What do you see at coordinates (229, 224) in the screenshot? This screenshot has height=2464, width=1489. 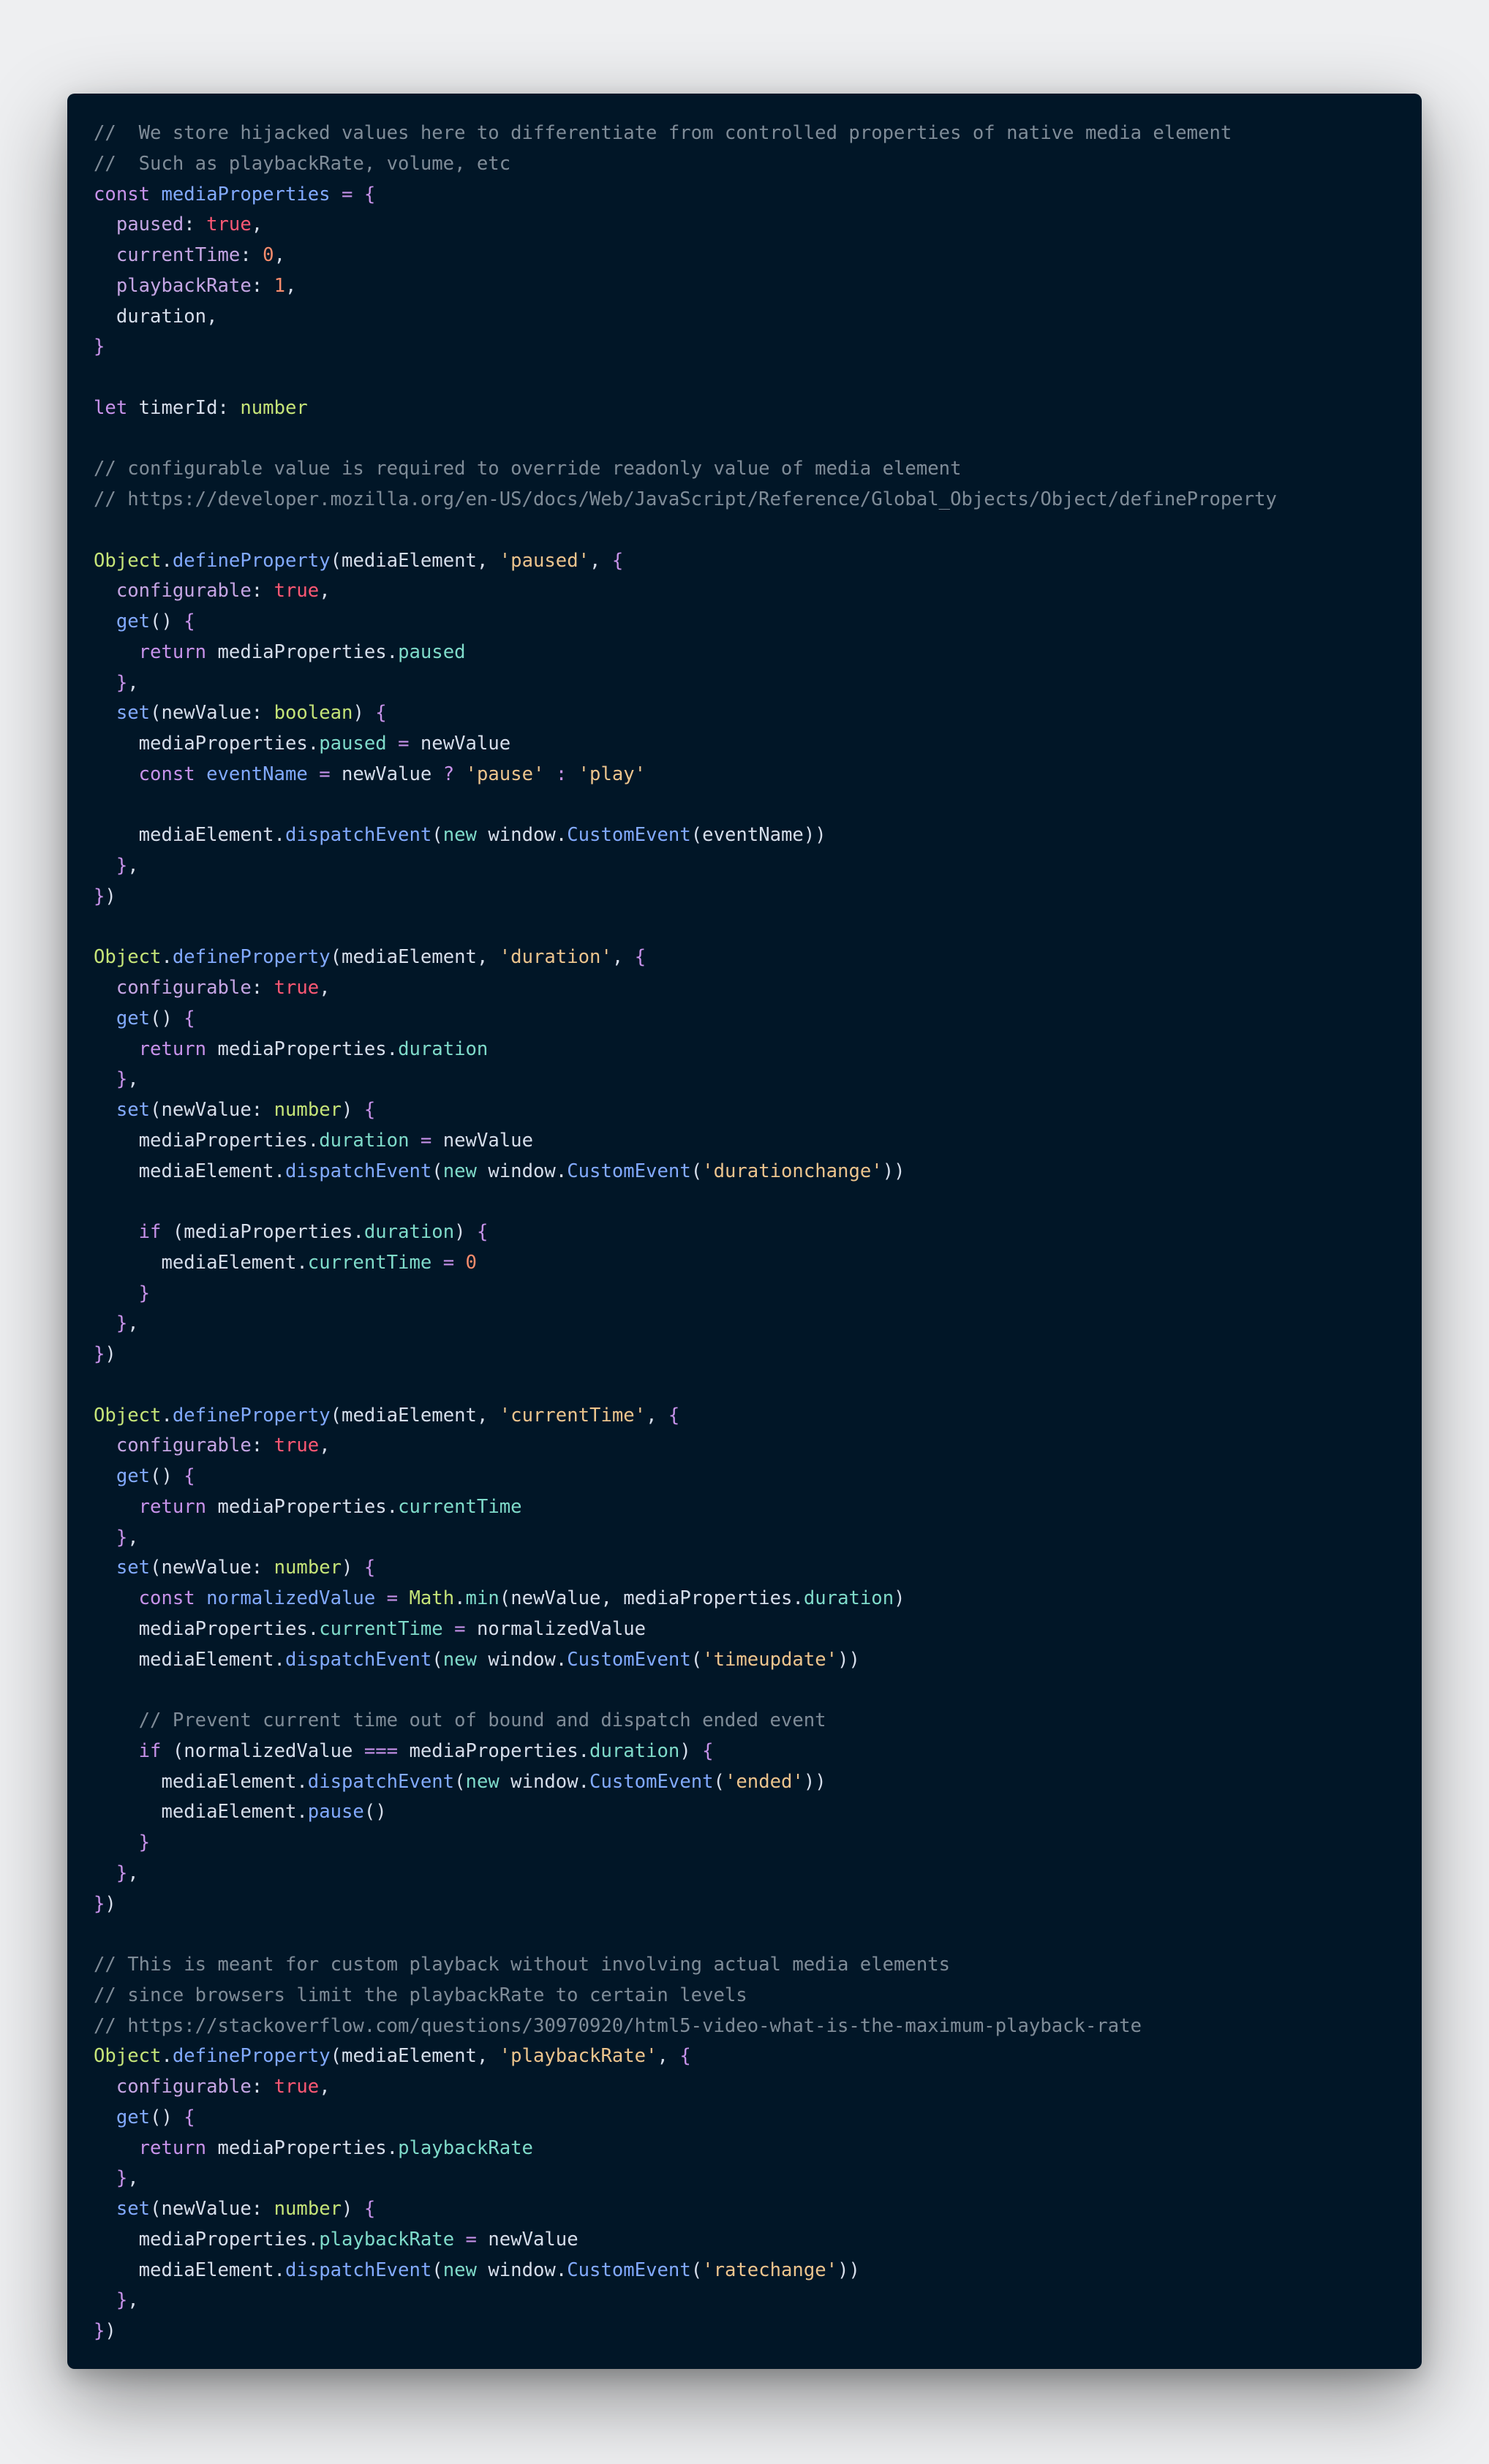 I see `code-token-bool: true` at bounding box center [229, 224].